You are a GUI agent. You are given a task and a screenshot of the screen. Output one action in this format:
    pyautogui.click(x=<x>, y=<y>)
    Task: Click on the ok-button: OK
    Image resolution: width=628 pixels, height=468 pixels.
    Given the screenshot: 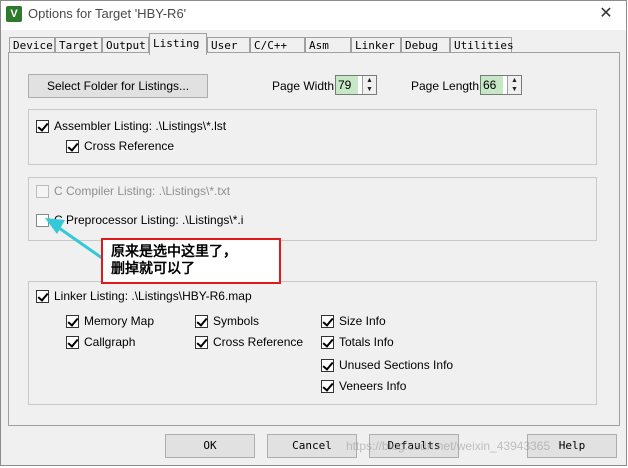 What is the action you would take?
    pyautogui.click(x=210, y=446)
    